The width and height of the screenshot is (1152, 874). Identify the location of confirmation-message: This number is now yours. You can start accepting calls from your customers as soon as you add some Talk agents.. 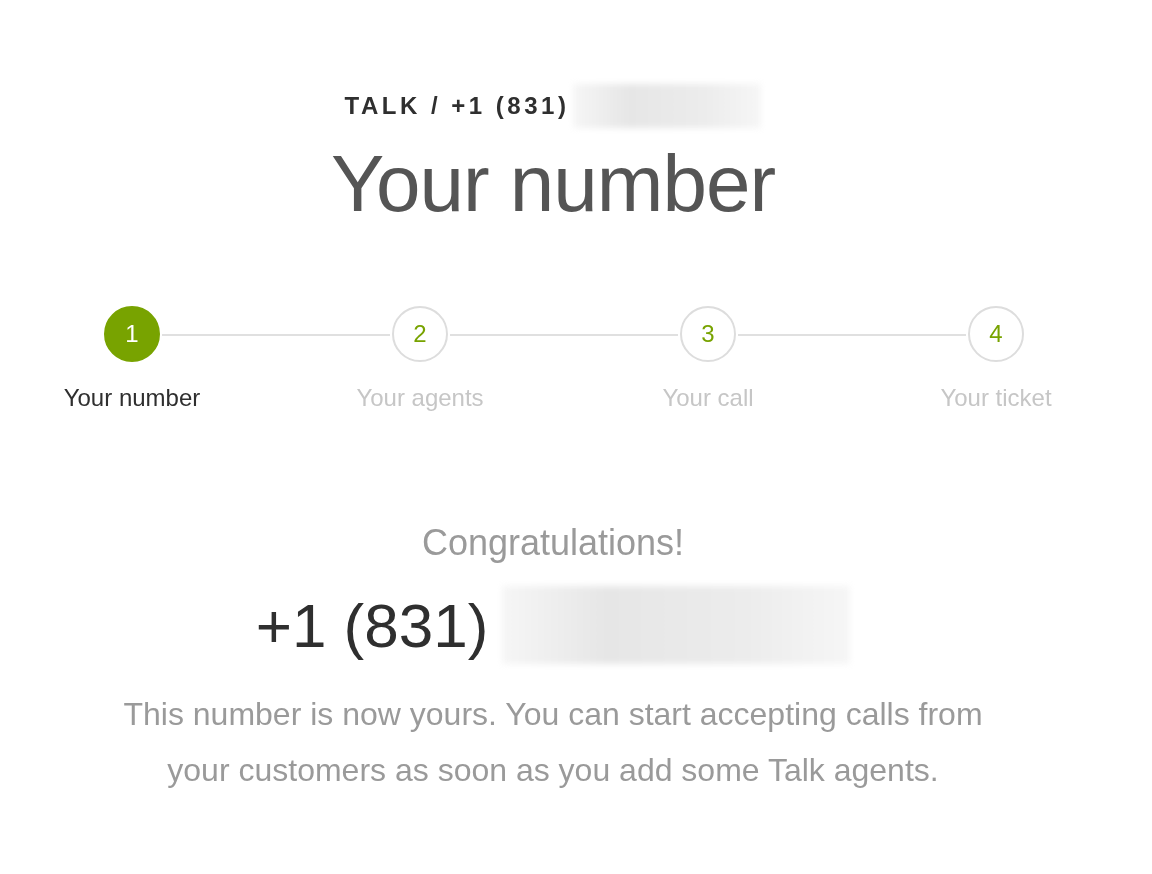
(553, 742).